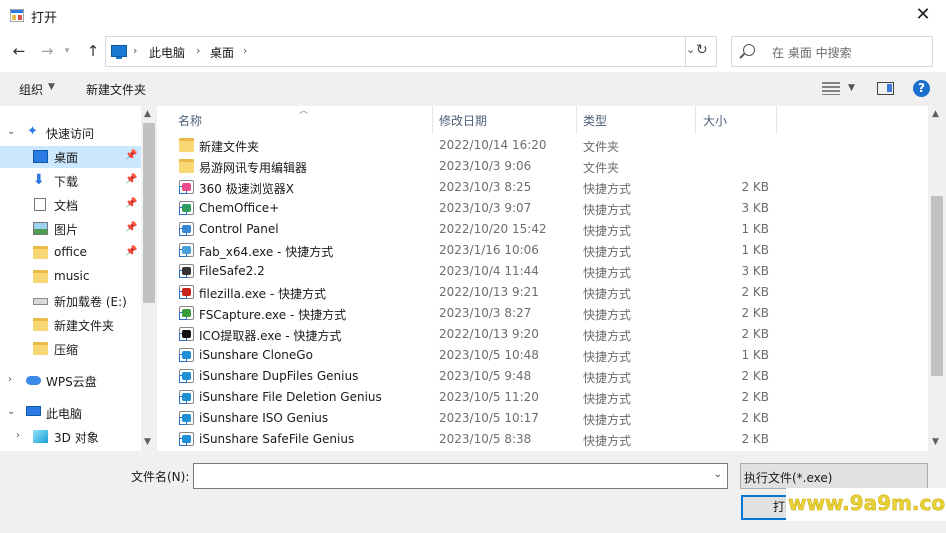 The height and width of the screenshot is (533, 946). I want to click on close-button: ✕, so click(923, 16).